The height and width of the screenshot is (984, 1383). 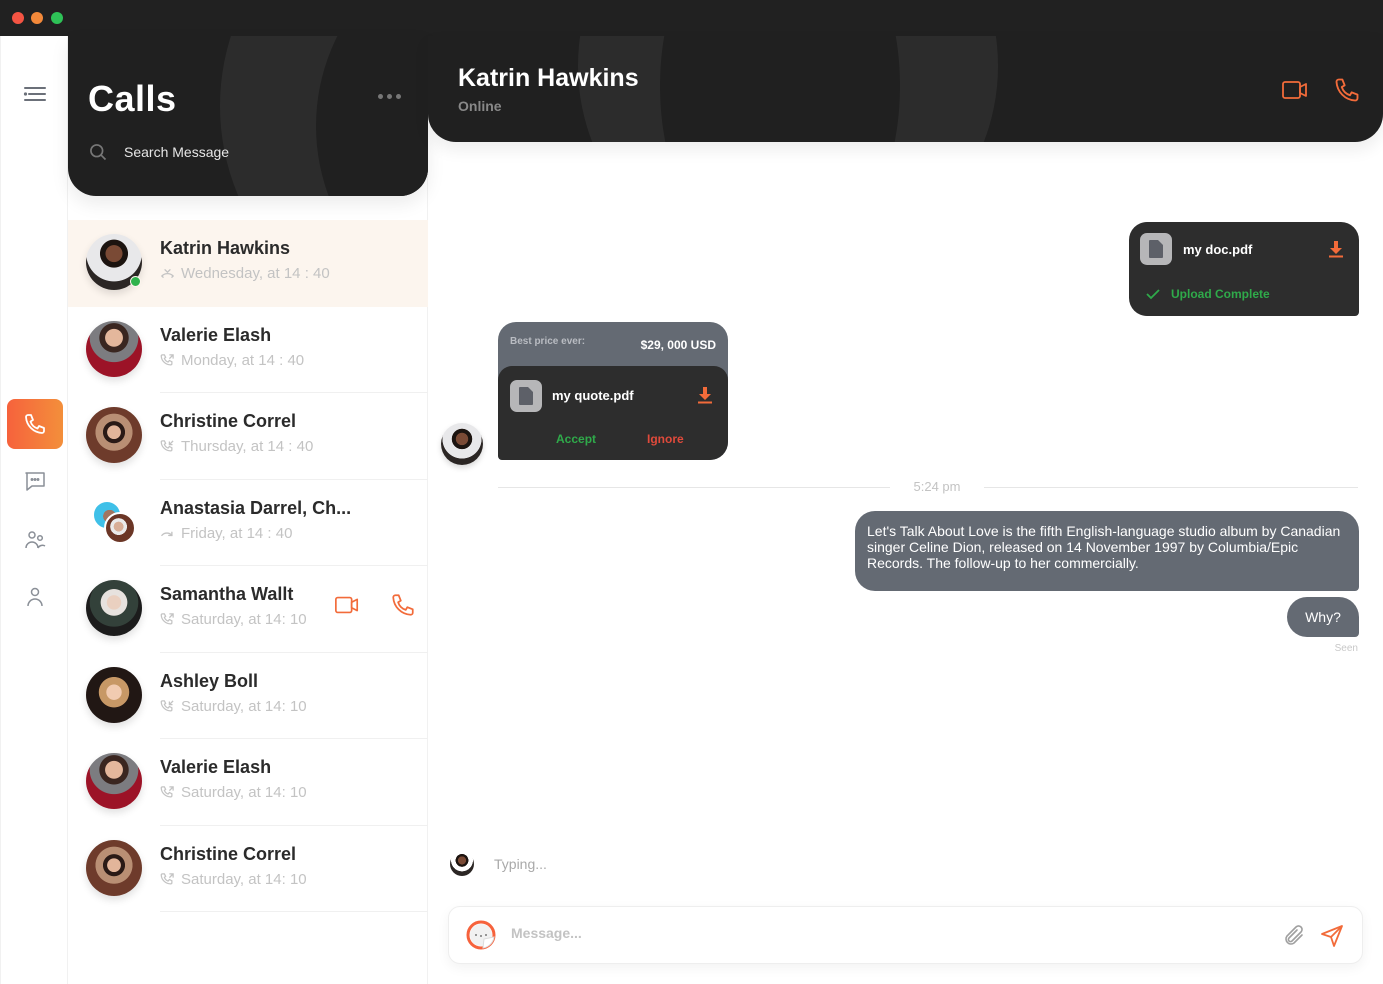 What do you see at coordinates (248, 696) in the screenshot?
I see `call-list-item: Ashley Boll Saturday, at 14: 10` at bounding box center [248, 696].